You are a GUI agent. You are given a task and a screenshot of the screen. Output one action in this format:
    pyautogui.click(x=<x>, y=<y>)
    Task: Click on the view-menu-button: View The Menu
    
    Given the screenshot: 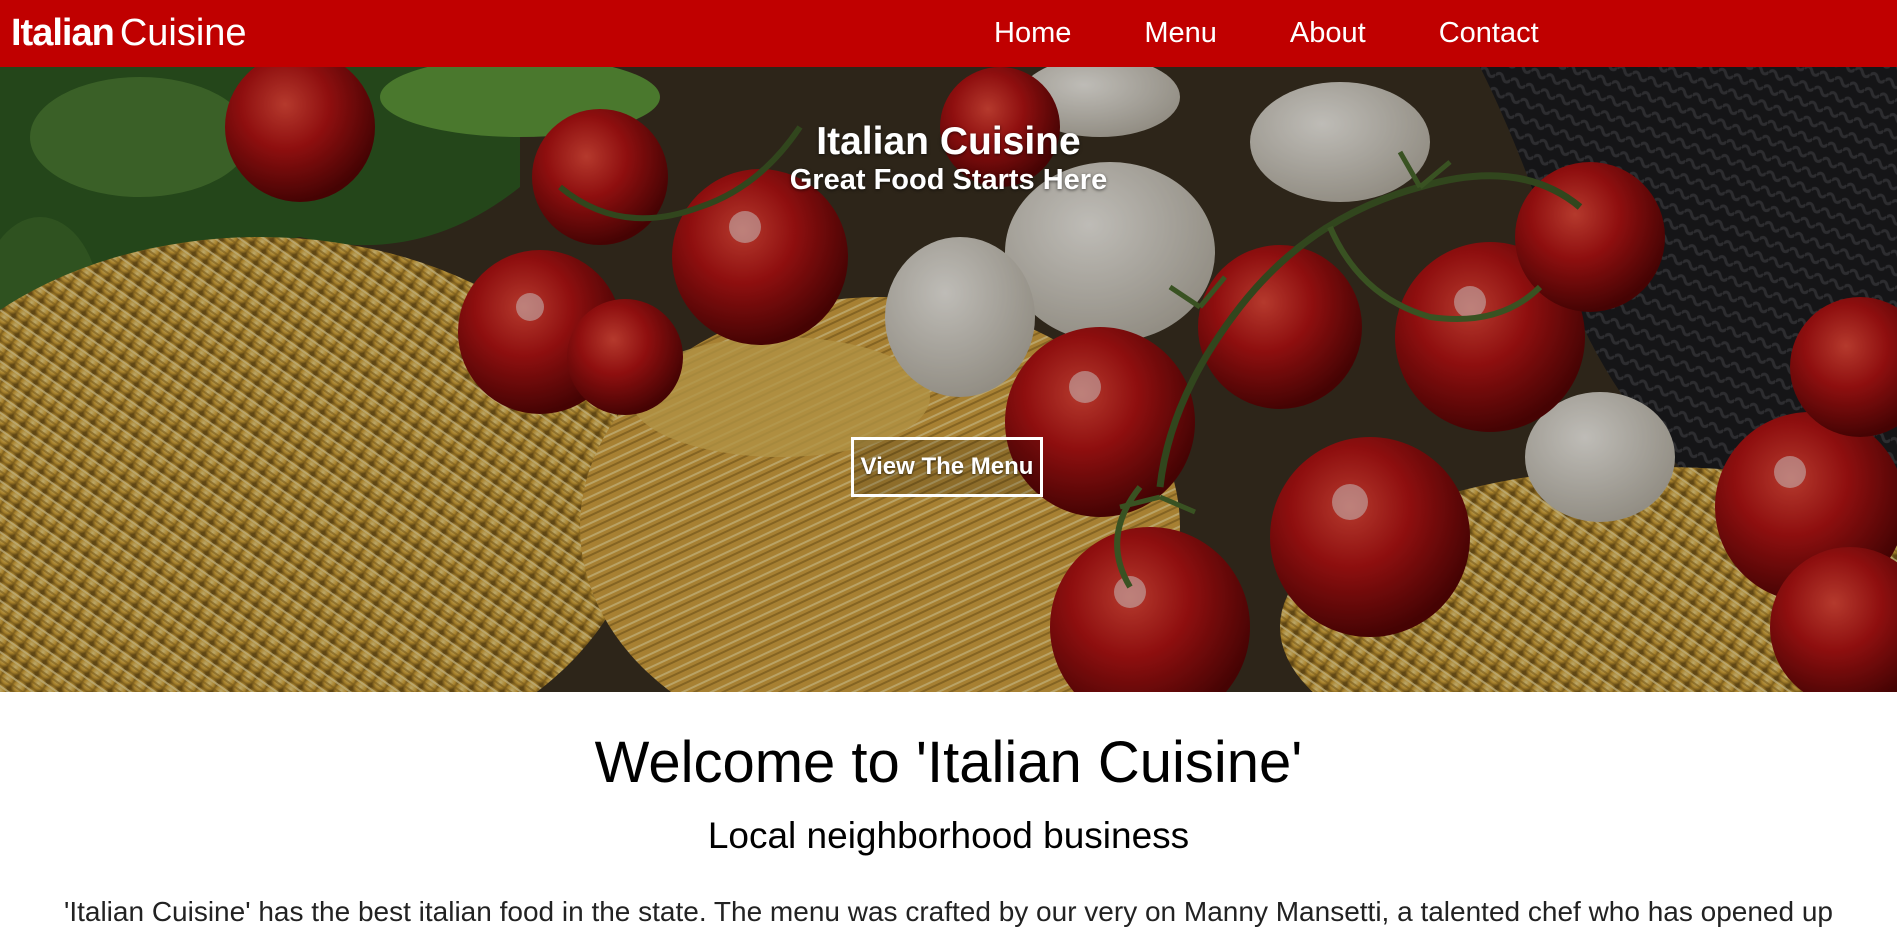 What is the action you would take?
    pyautogui.click(x=947, y=467)
    